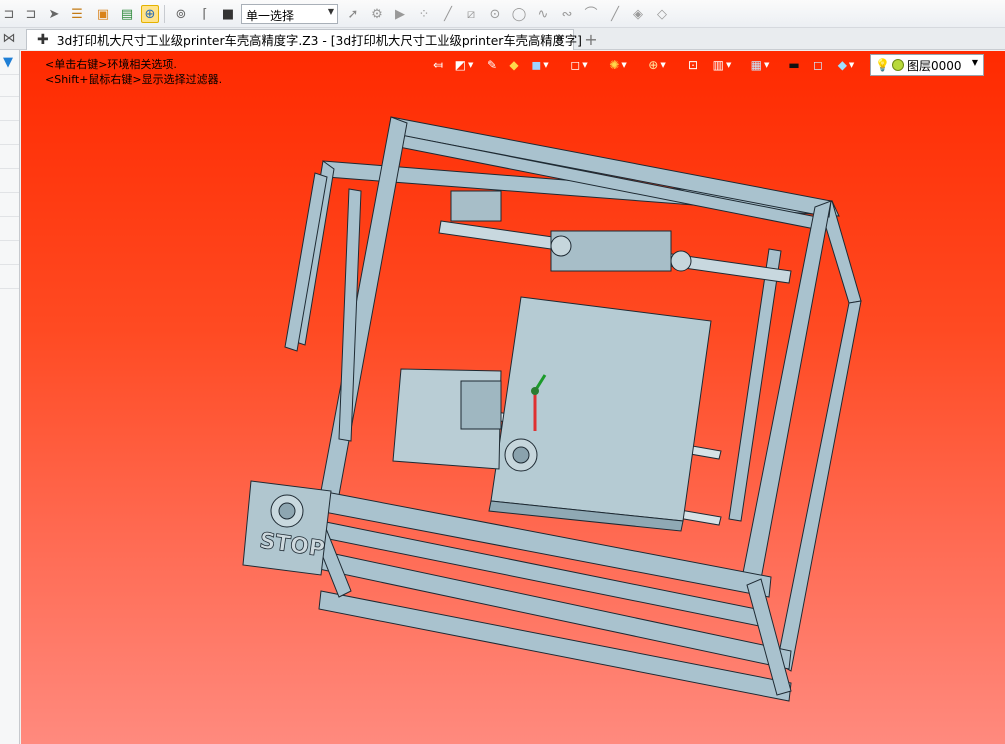 This screenshot has width=1005, height=744. What do you see at coordinates (287, 528) in the screenshot?
I see `stop-panel: STOP` at bounding box center [287, 528].